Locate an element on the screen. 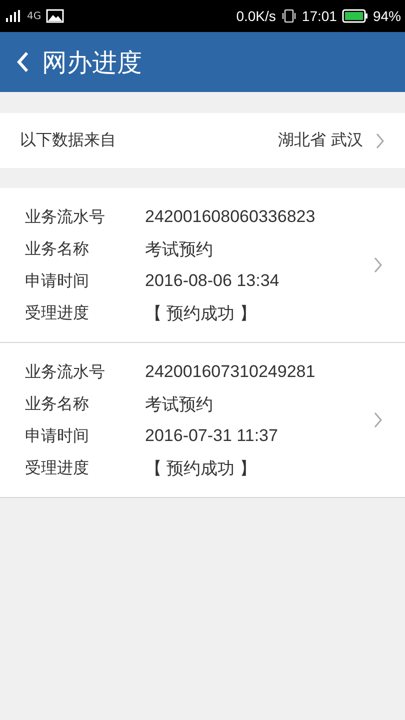 Image resolution: width=405 pixels, height=720 pixels. page-title: 网办进度 is located at coordinates (92, 62).